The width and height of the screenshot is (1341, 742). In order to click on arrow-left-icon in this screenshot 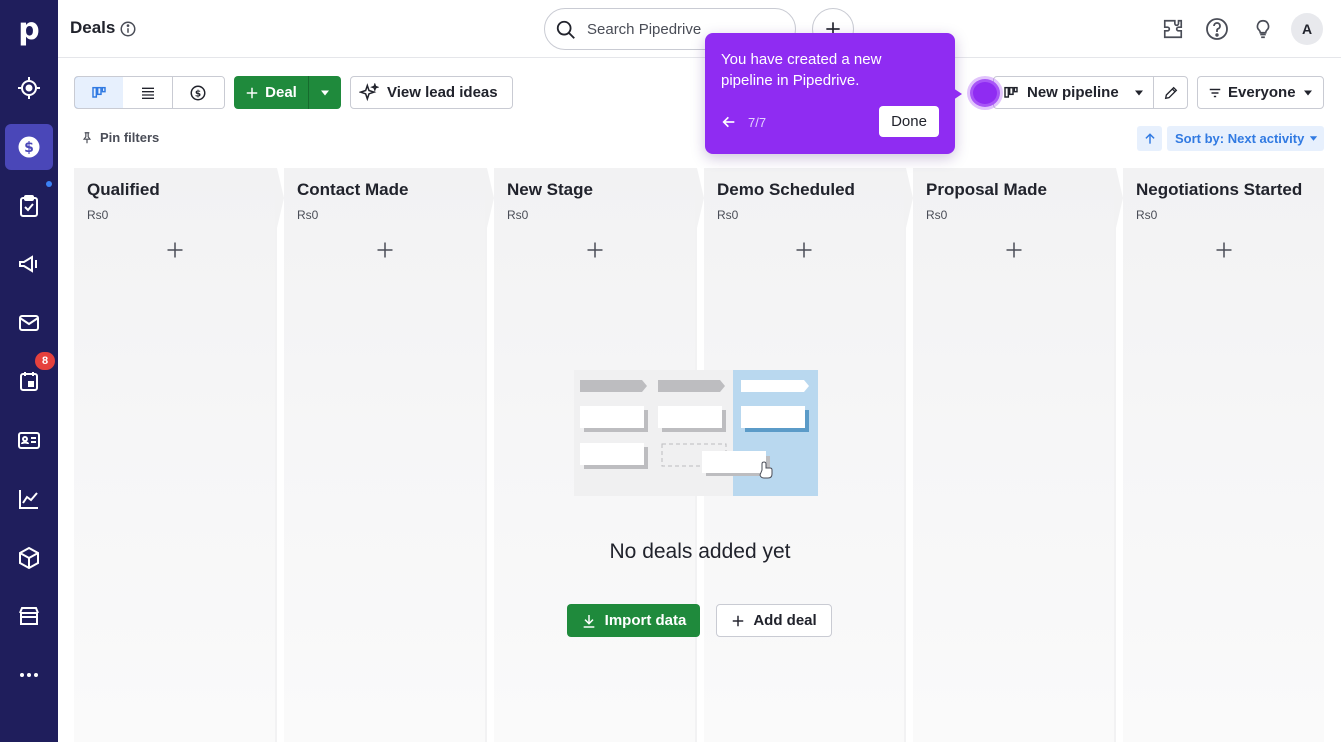, I will do `click(729, 122)`.